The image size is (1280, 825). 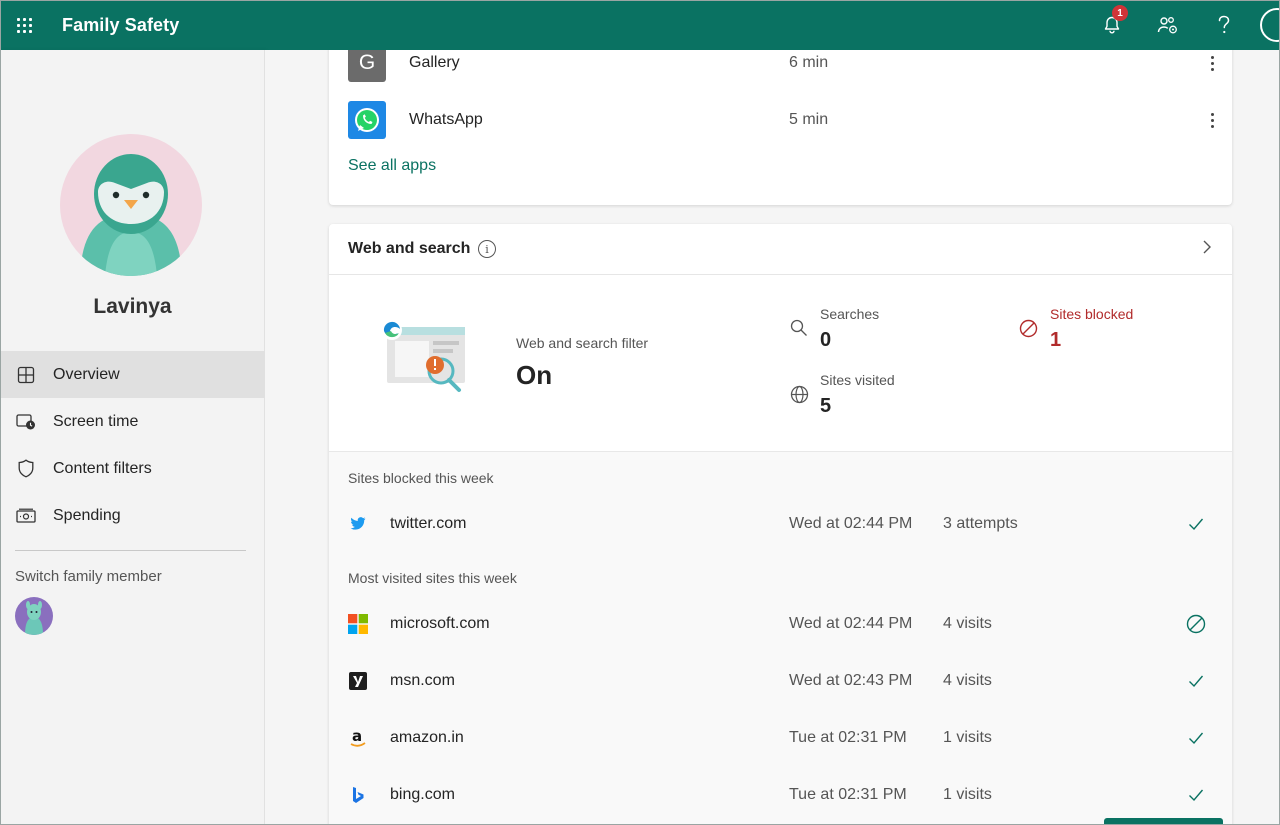 I want to click on sites-visited-value: 5, so click(x=826, y=406).